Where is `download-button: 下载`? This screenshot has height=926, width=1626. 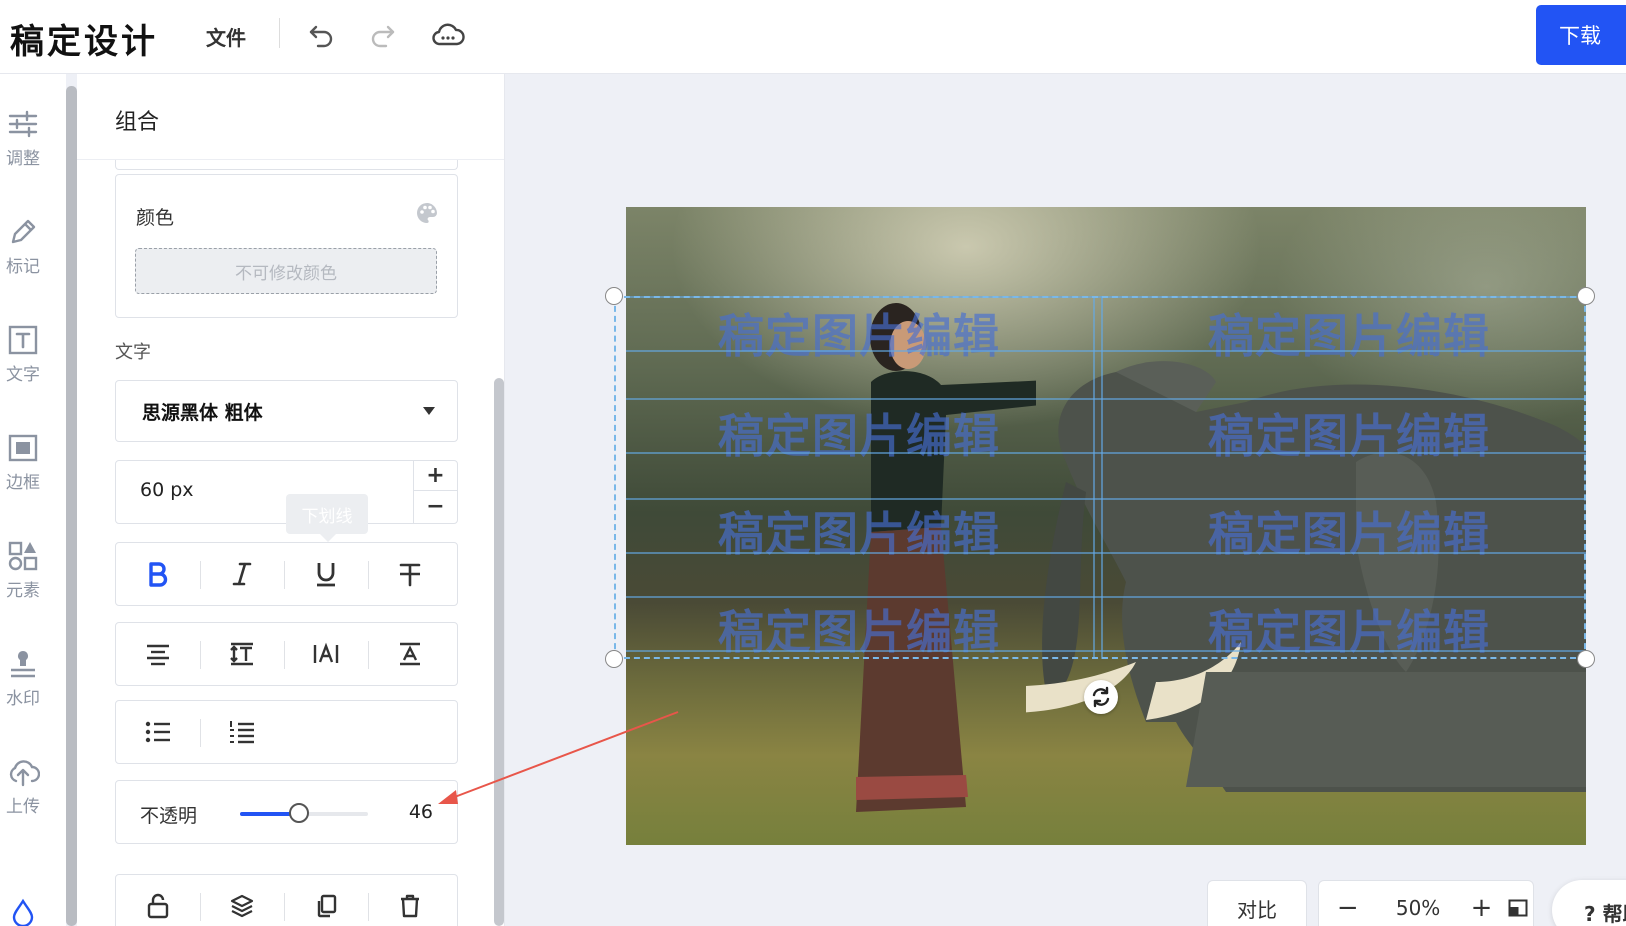 download-button: 下载 is located at coordinates (1581, 35).